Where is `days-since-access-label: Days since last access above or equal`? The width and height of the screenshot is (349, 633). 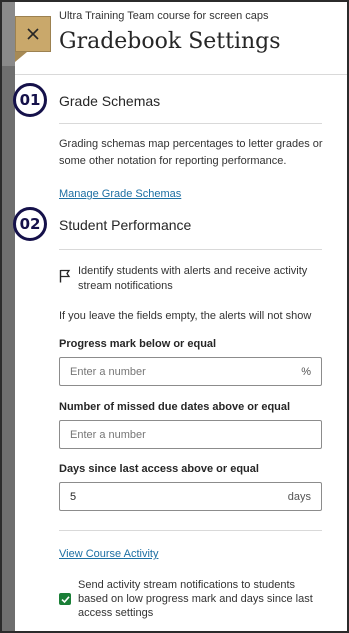 days-since-access-label: Days since last access above or equal is located at coordinates (159, 469).